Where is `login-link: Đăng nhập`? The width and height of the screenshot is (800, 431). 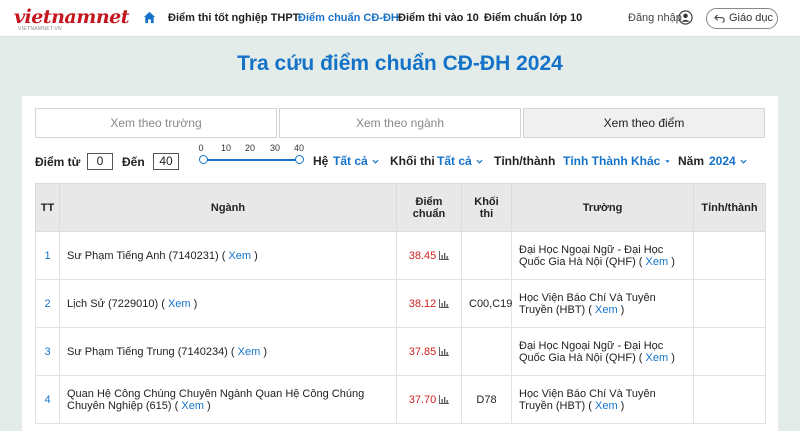 login-link: Đăng nhập is located at coordinates (655, 18).